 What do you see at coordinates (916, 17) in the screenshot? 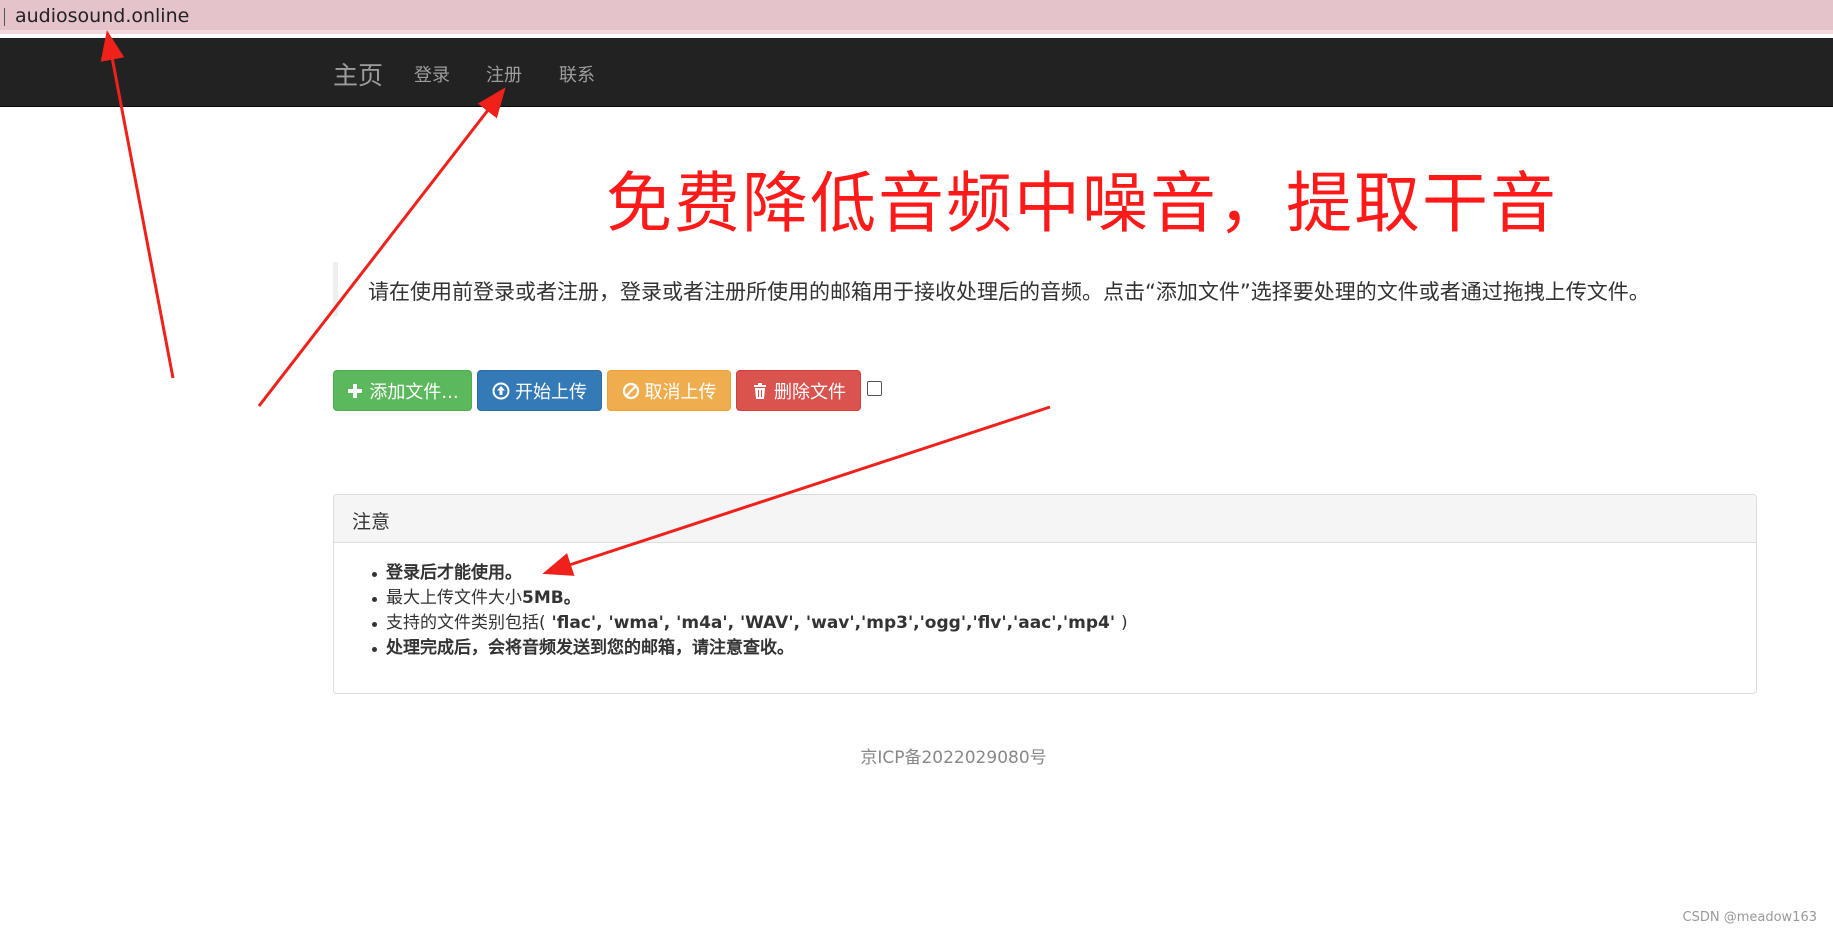
I see `address-bar: audiosound.online` at bounding box center [916, 17].